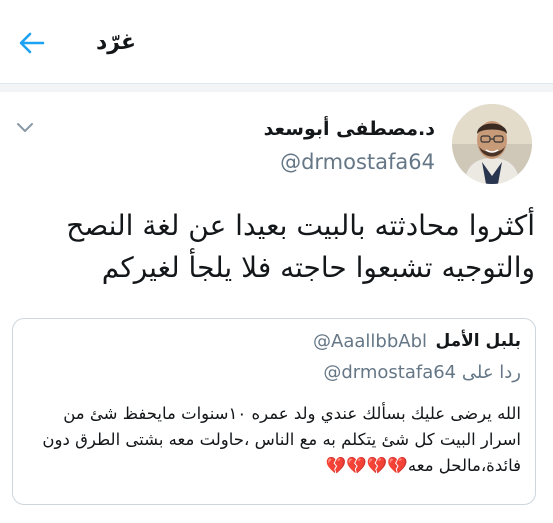 This screenshot has height=523, width=553. Describe the element at coordinates (357, 162) in the screenshot. I see `author-handle: @drmostafa64` at that location.